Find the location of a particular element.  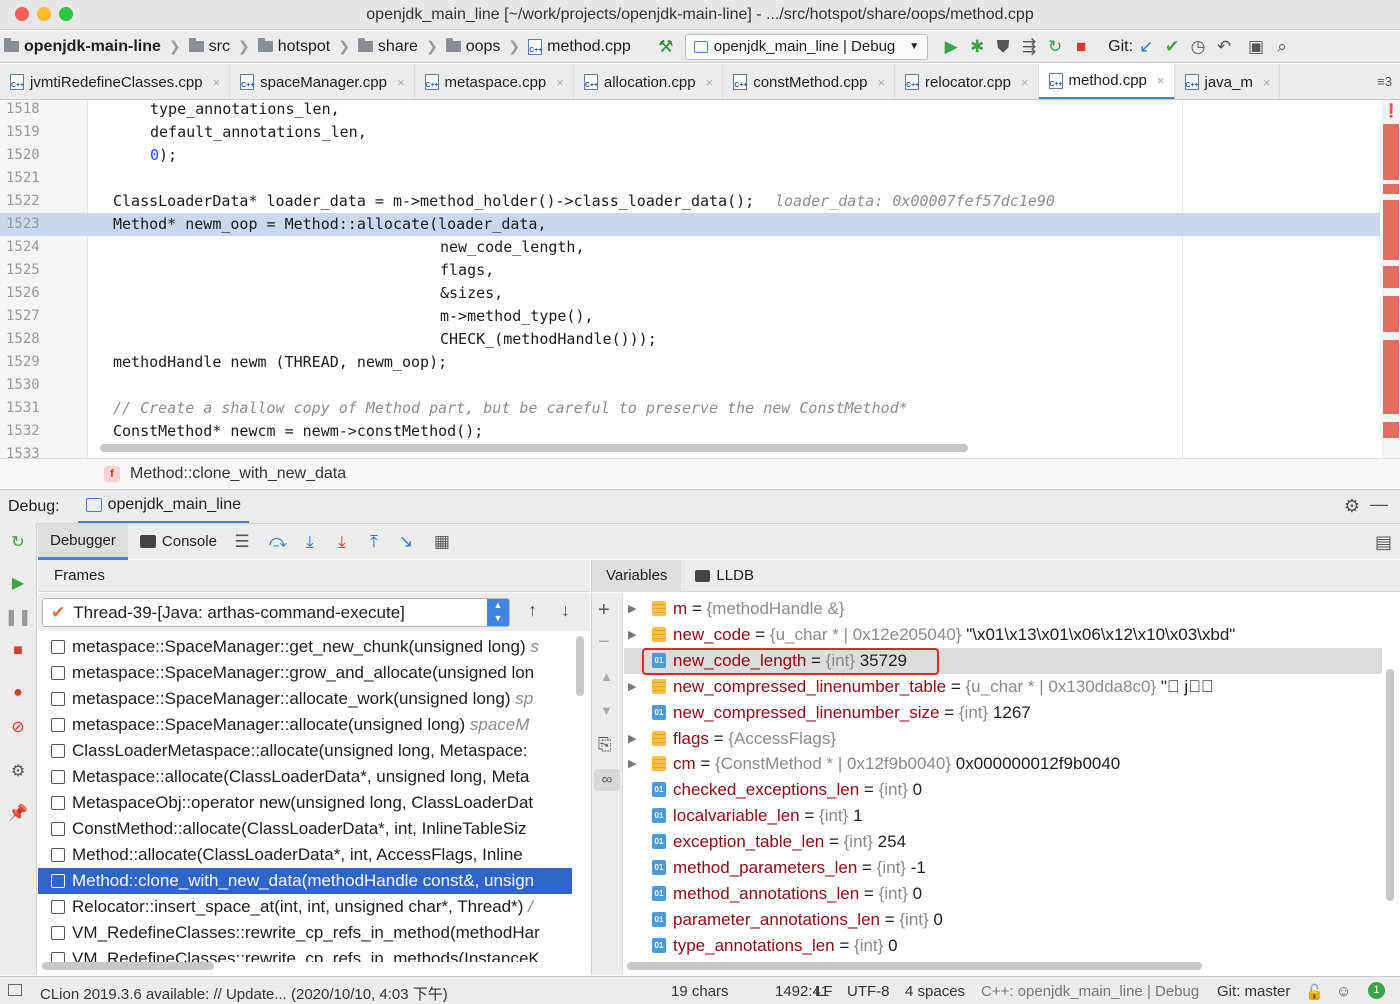

profile-icon: ⇶ is located at coordinates (1029, 47).